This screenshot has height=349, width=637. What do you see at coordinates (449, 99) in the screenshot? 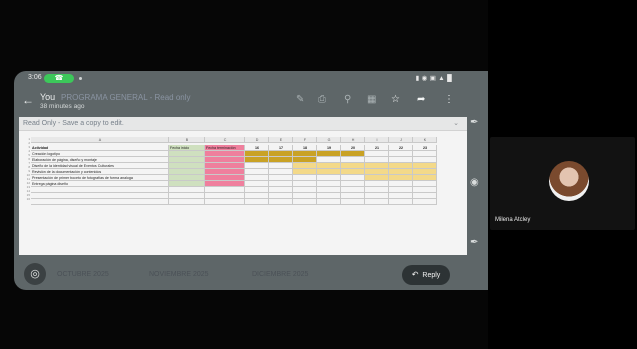
I see `more-options-icon: ⋮` at bounding box center [449, 99].